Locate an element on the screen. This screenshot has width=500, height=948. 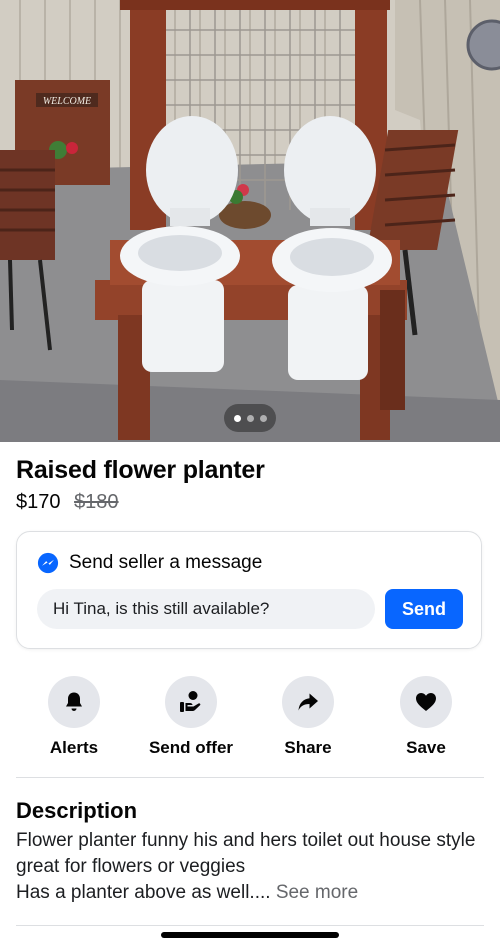
message-input: Hi Tina, is this still available? is located at coordinates (206, 609).